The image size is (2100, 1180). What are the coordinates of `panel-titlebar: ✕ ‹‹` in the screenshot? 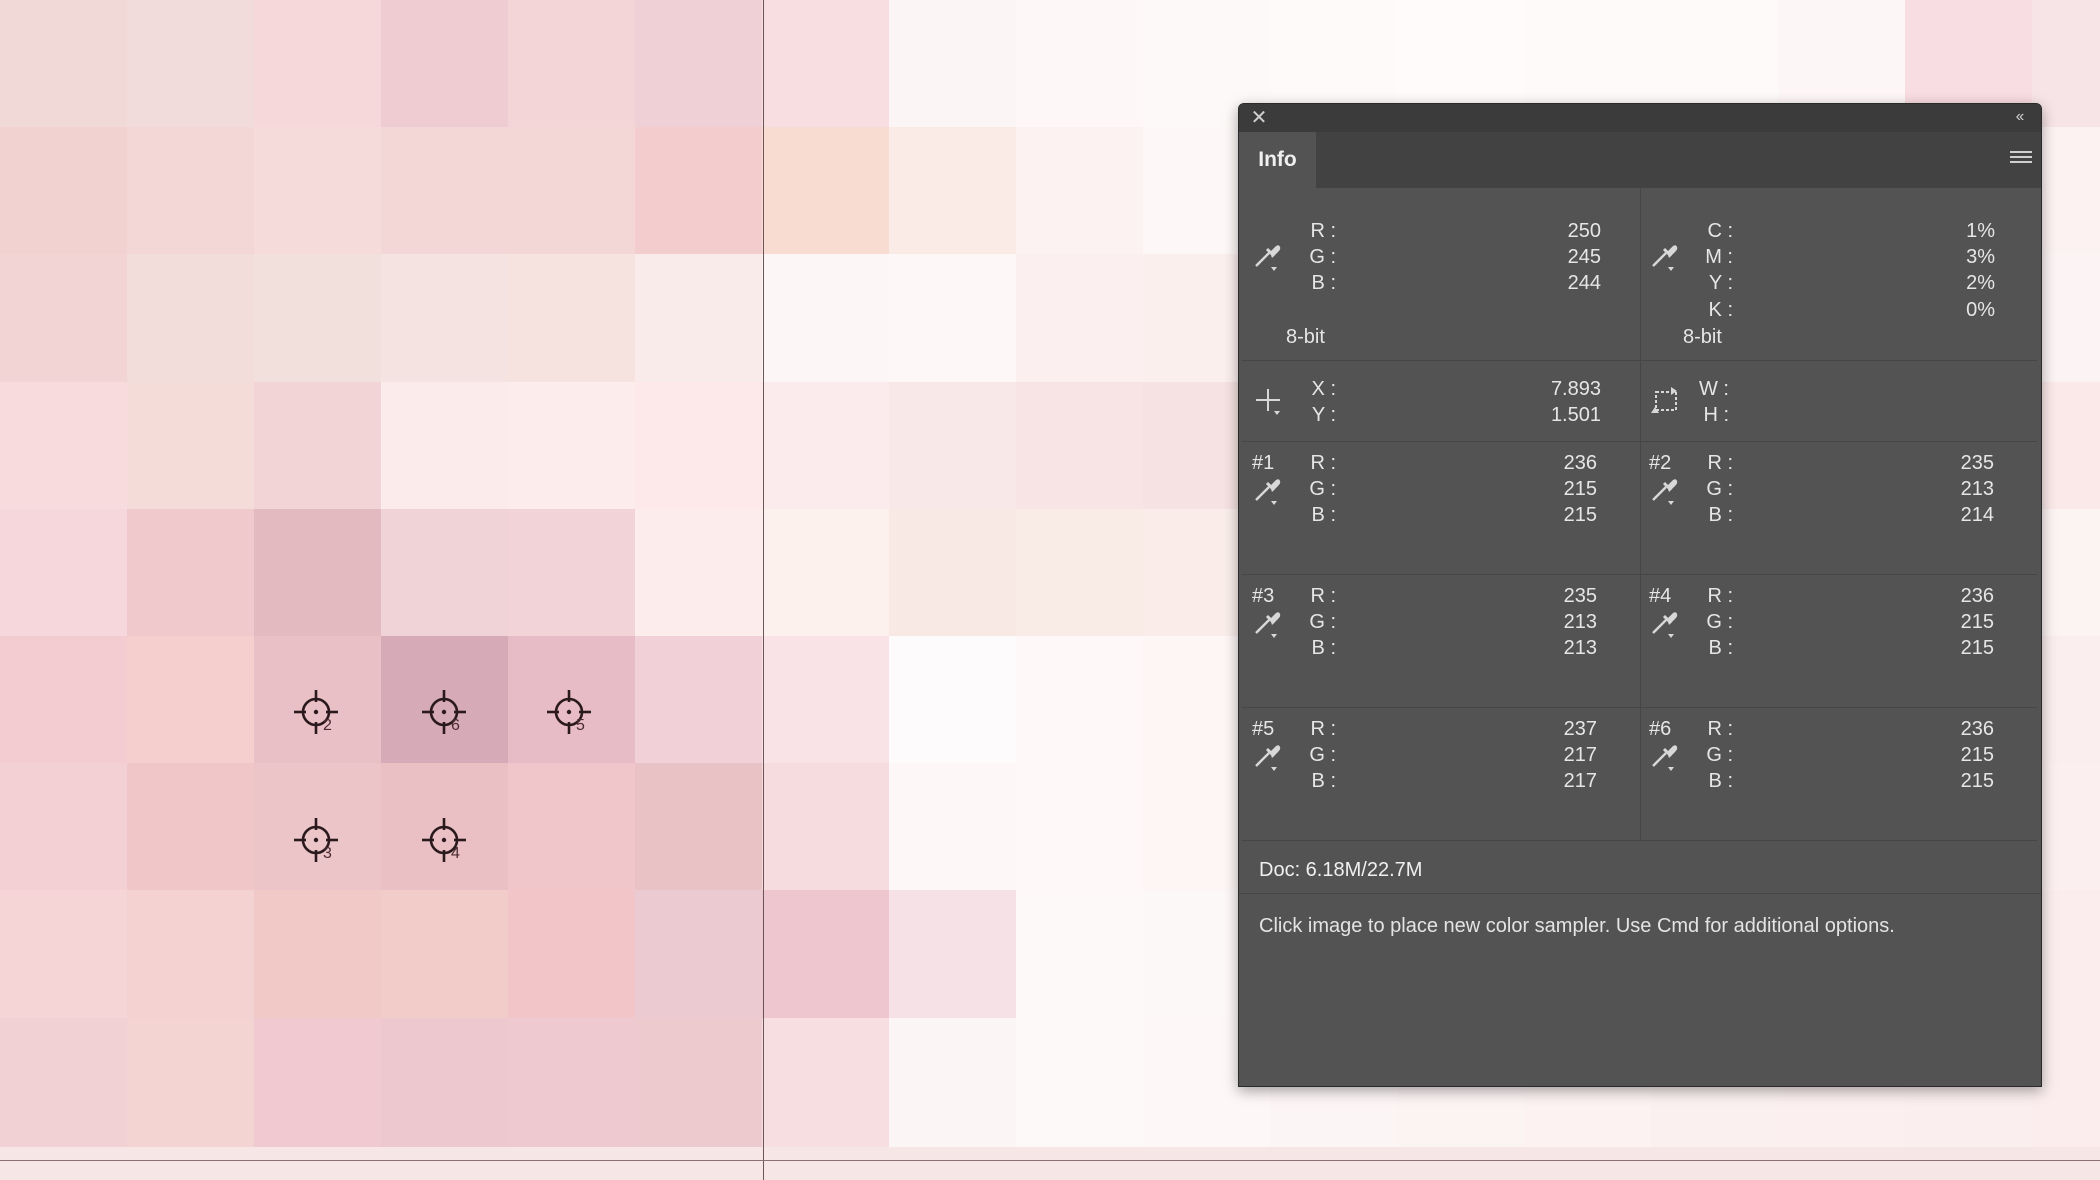 It's located at (1640, 118).